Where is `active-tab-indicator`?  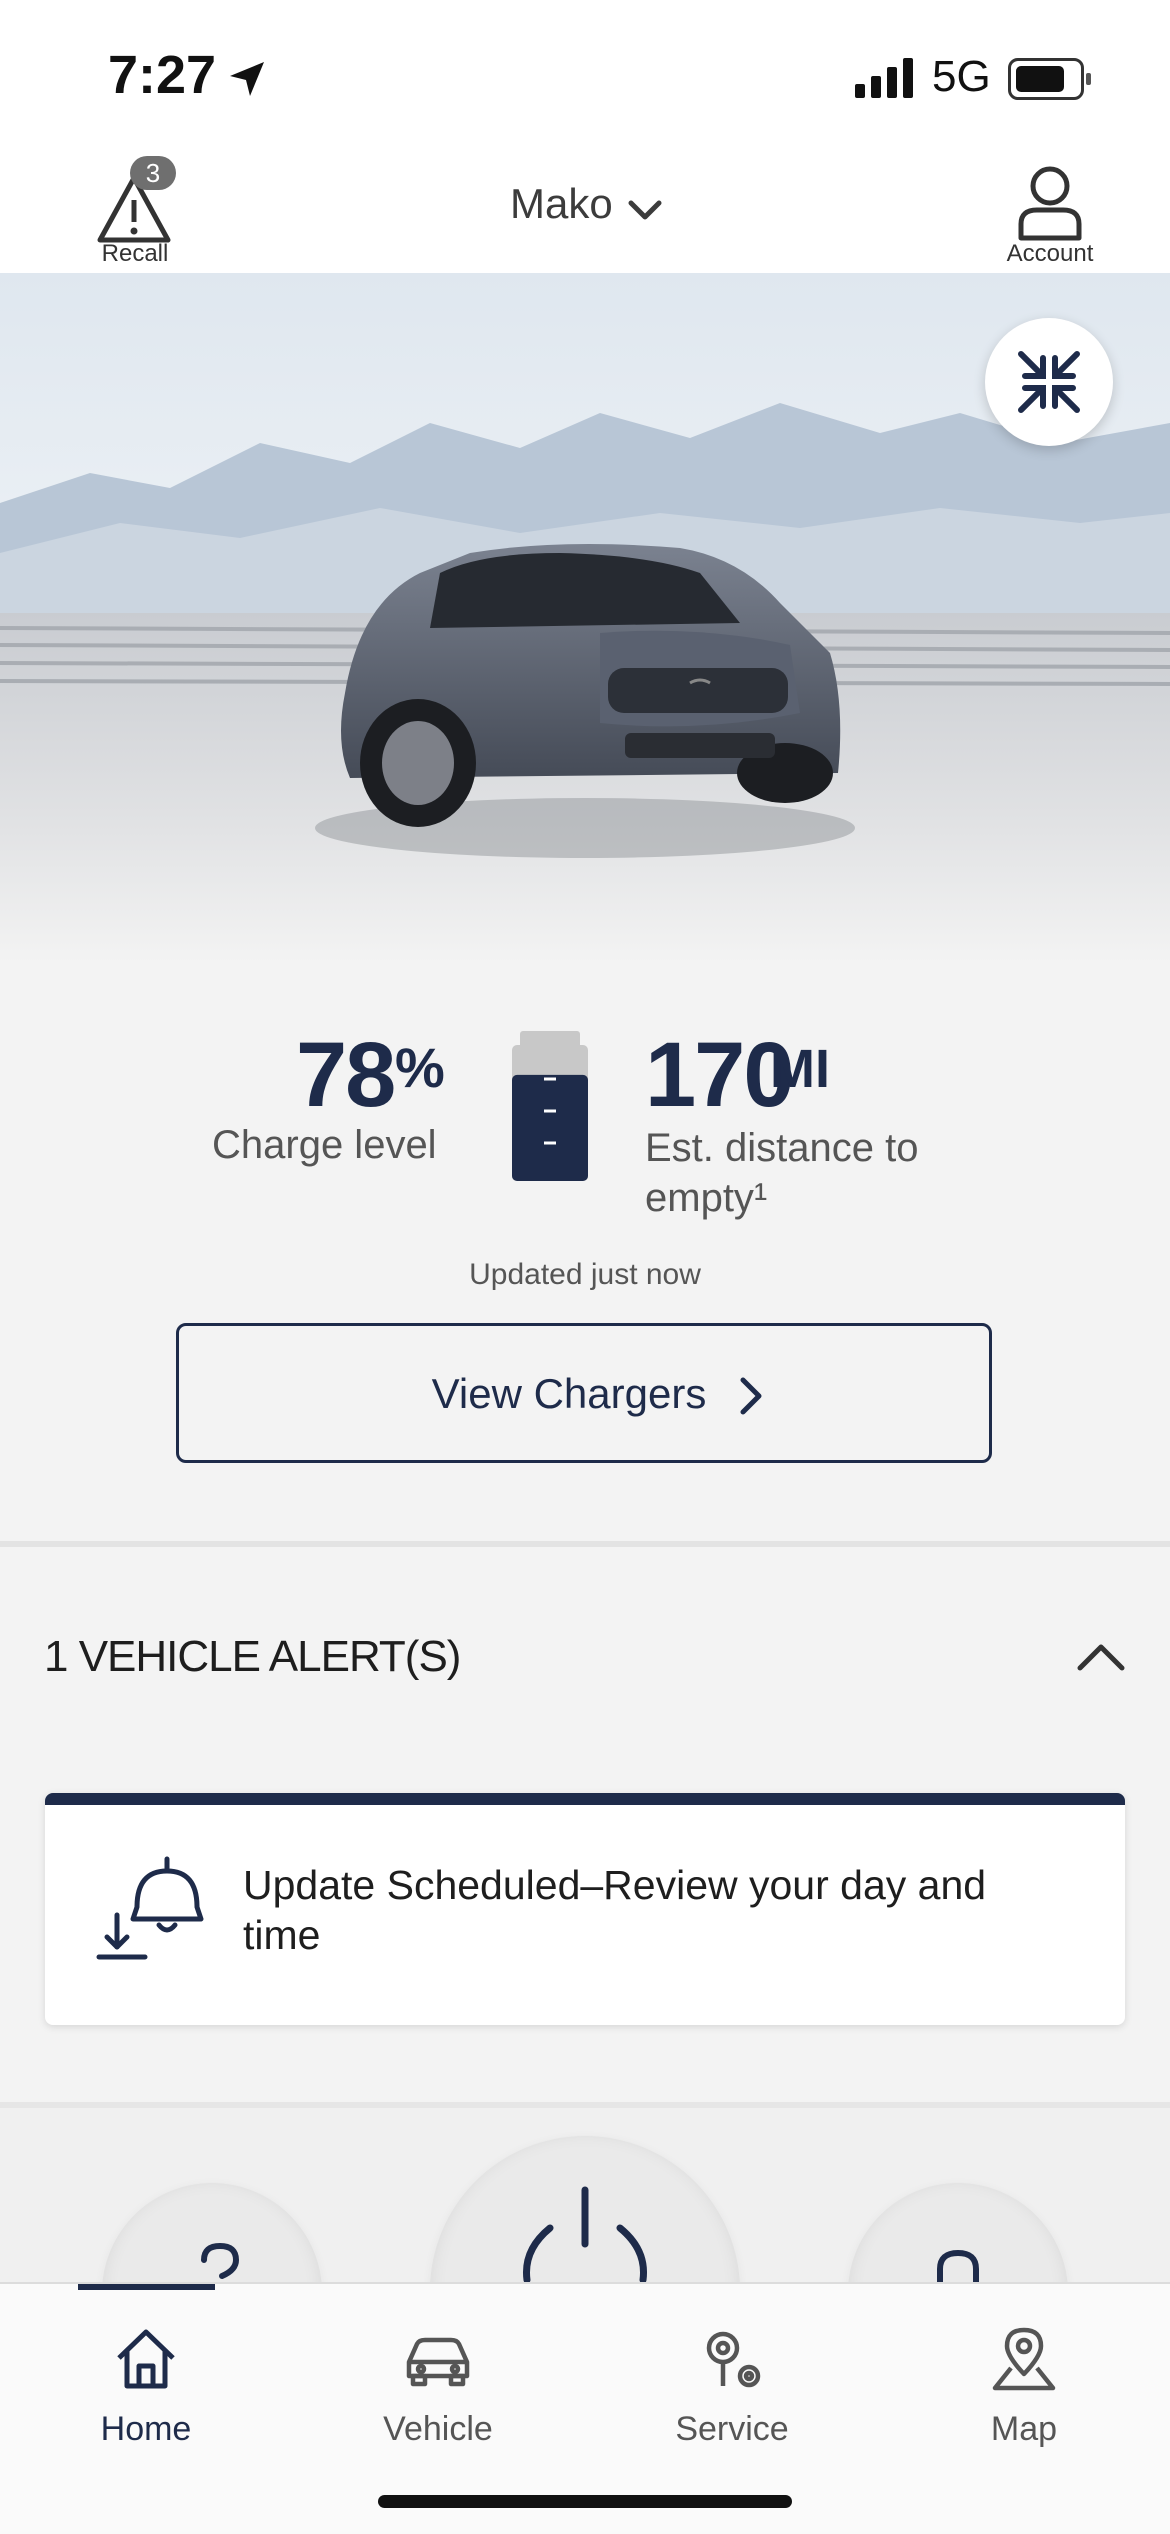 active-tab-indicator is located at coordinates (146, 2287).